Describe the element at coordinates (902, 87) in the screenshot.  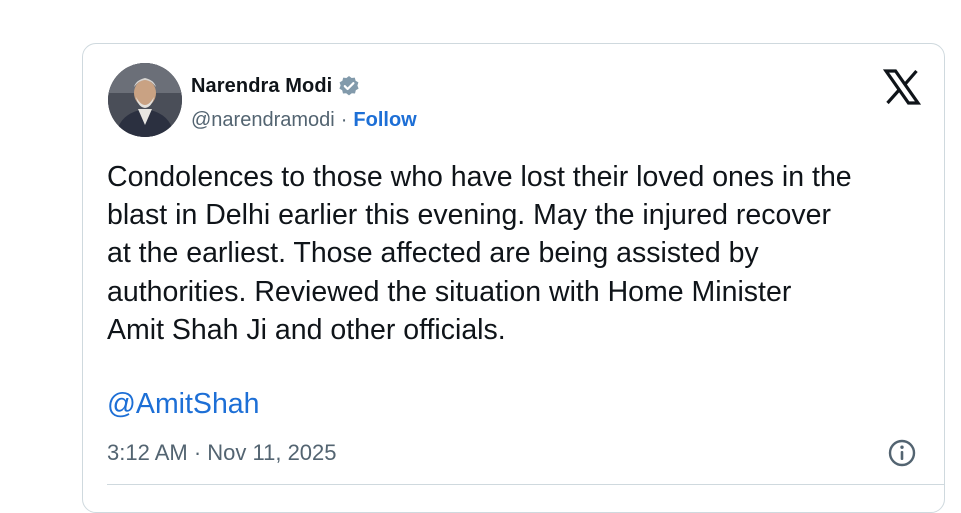
I see `x-logo-icon` at that location.